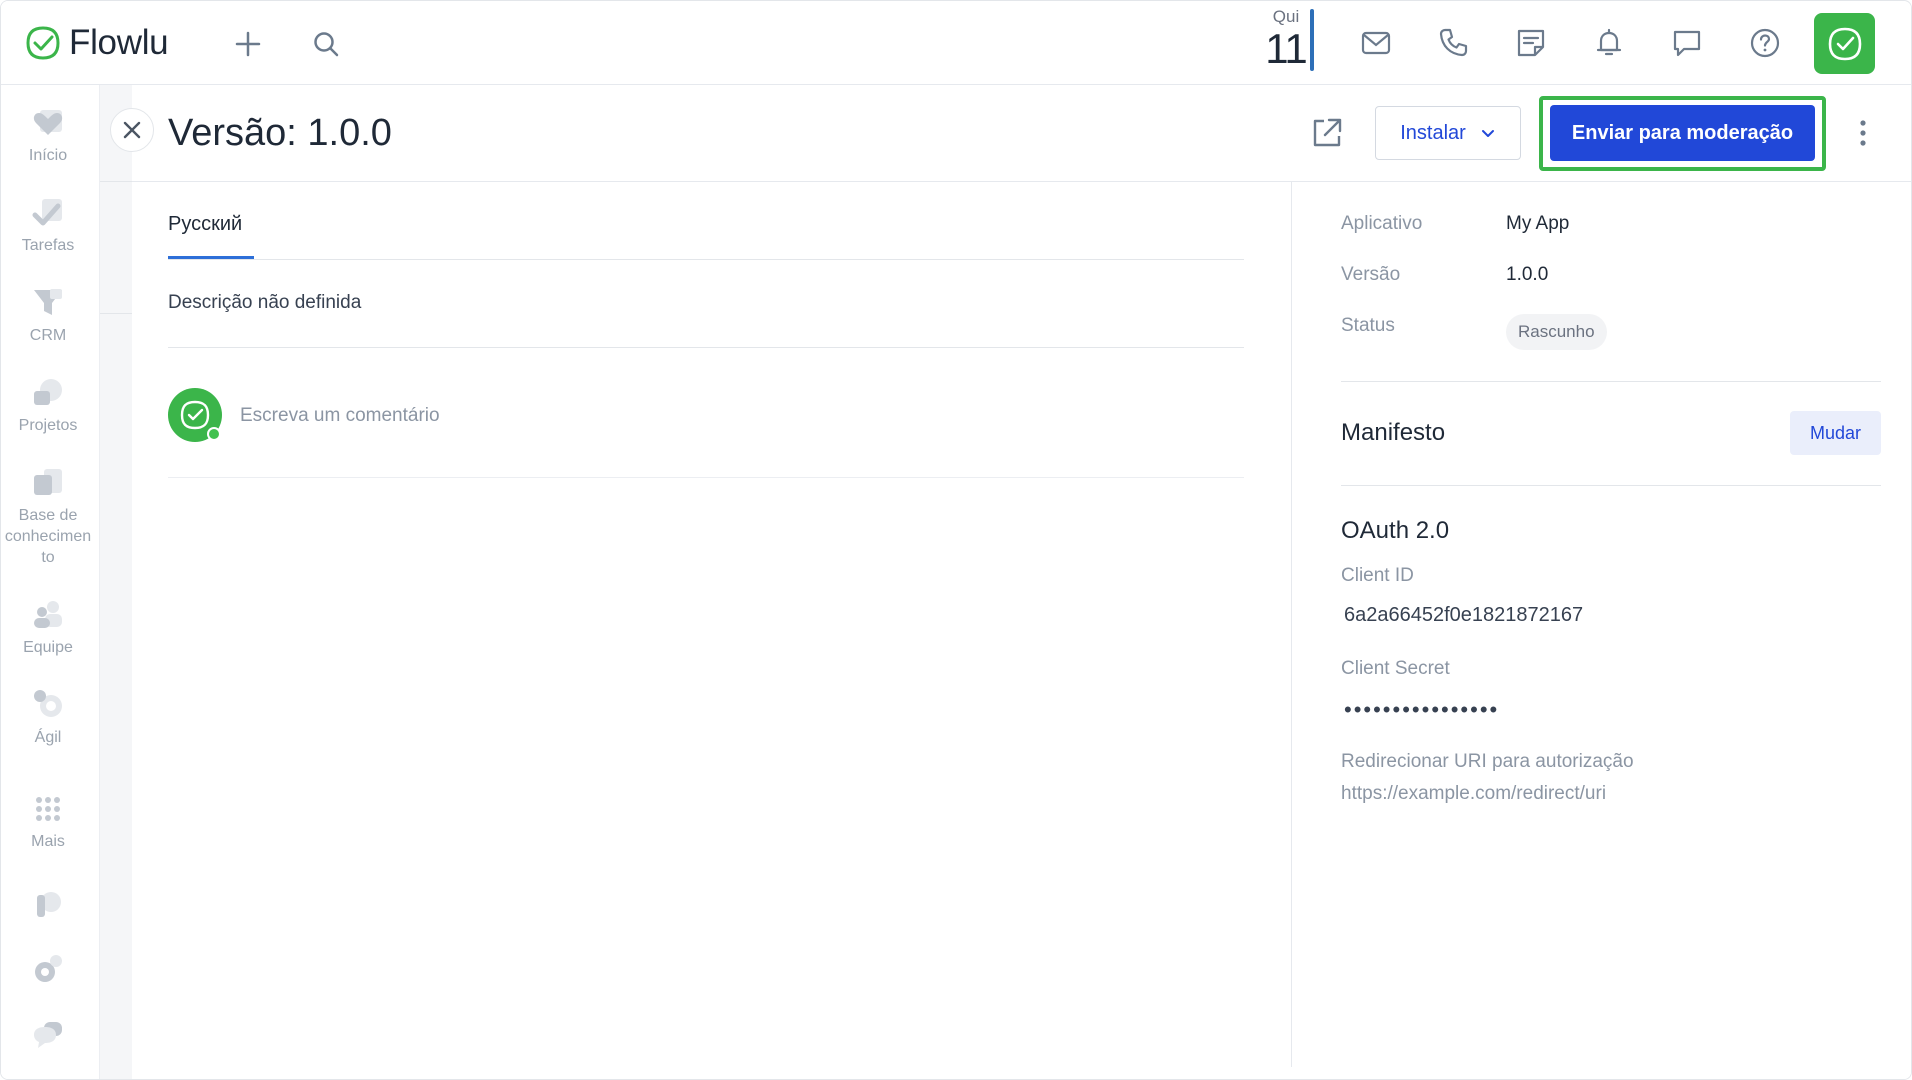 The width and height of the screenshot is (1912, 1080). I want to click on change-manifest-button: Mudar, so click(1835, 433).